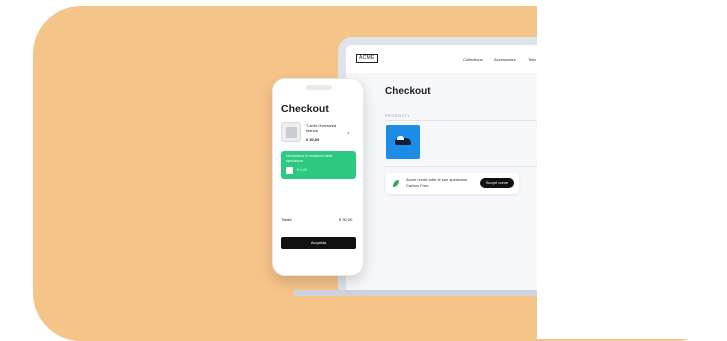 This screenshot has width=727, height=341. What do you see at coordinates (367, 58) in the screenshot?
I see `acme-logo: ACME` at bounding box center [367, 58].